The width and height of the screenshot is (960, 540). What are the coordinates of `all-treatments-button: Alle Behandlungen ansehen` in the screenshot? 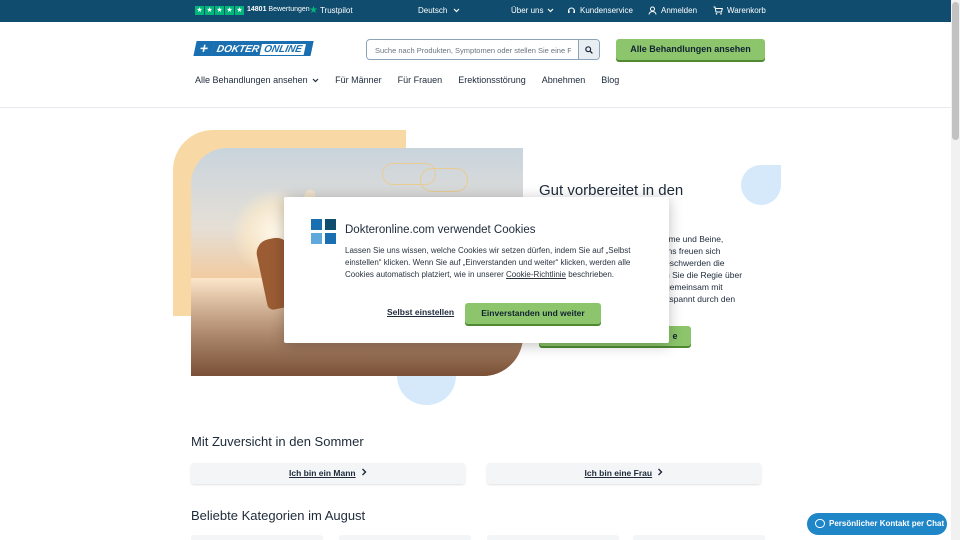 It's located at (690, 49).